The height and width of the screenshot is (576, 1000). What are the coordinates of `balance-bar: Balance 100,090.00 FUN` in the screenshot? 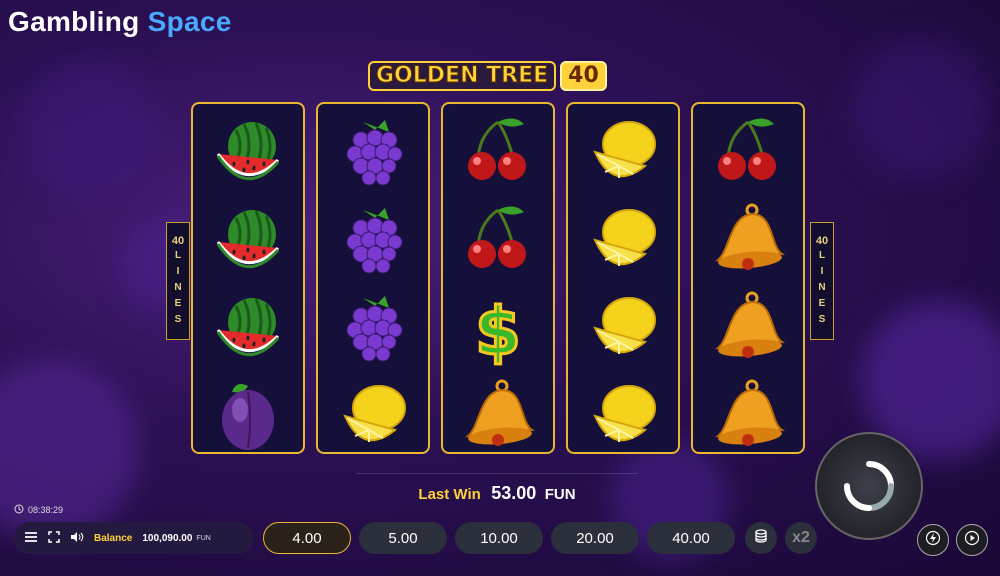 It's located at (134, 538).